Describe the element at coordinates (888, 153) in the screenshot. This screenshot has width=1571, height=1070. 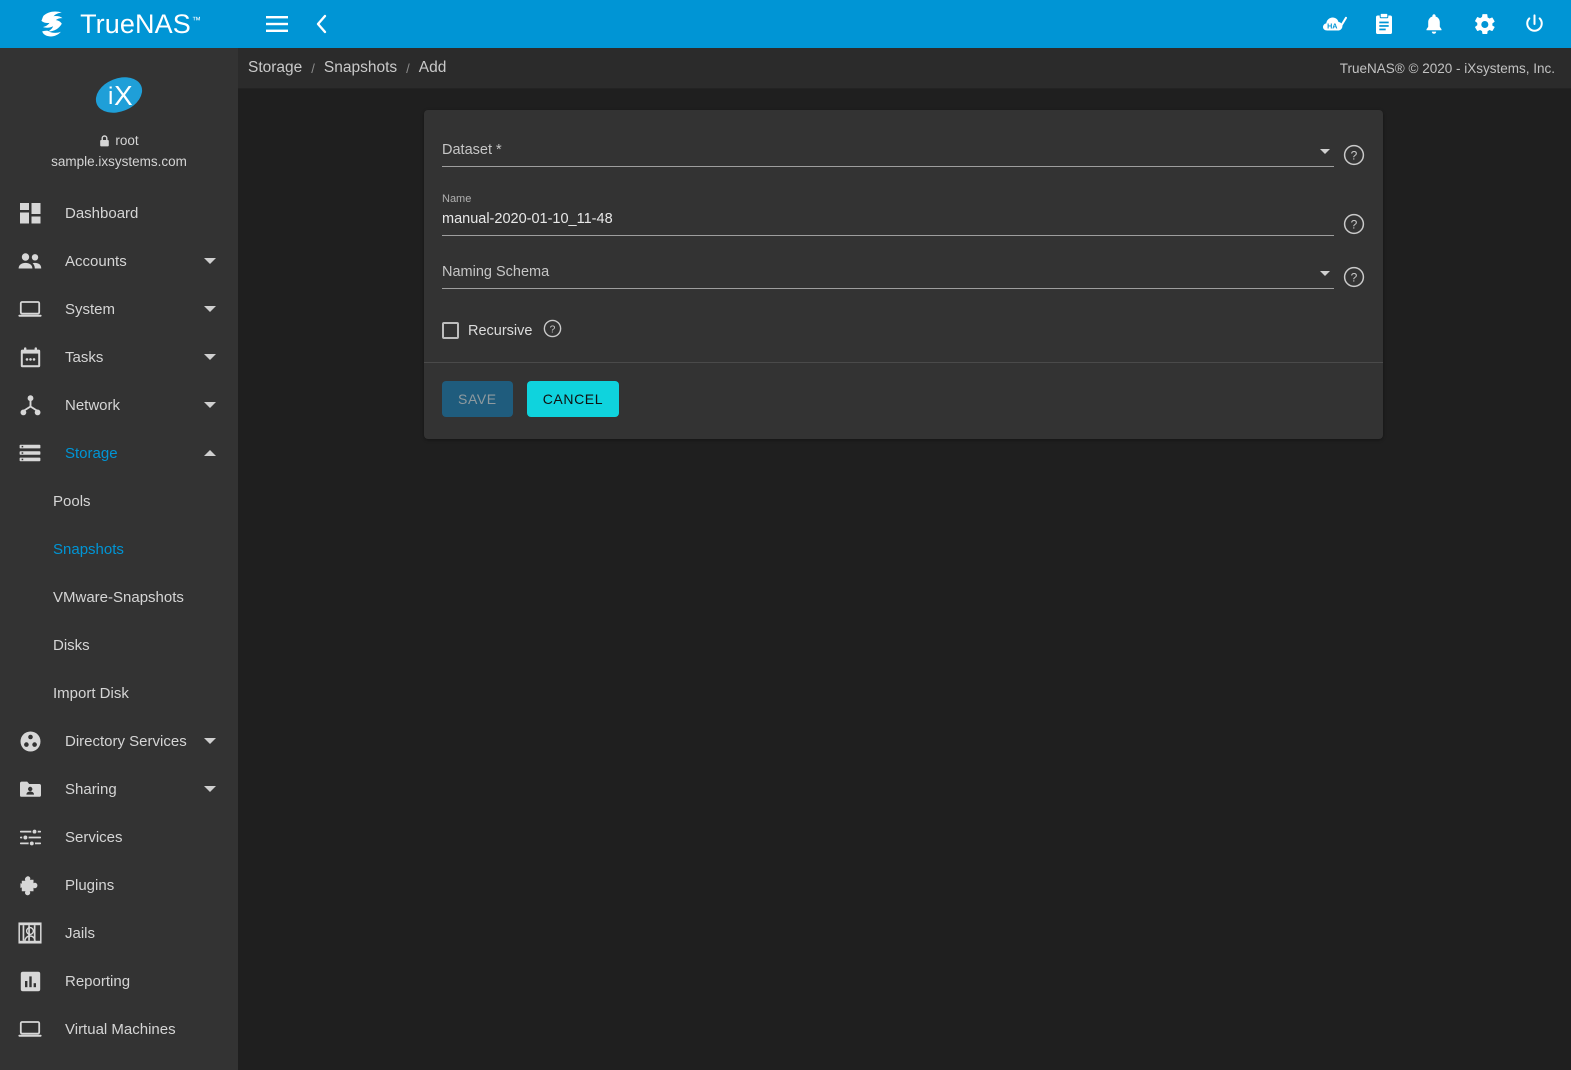
I see `dataset-select: Dataset *` at that location.